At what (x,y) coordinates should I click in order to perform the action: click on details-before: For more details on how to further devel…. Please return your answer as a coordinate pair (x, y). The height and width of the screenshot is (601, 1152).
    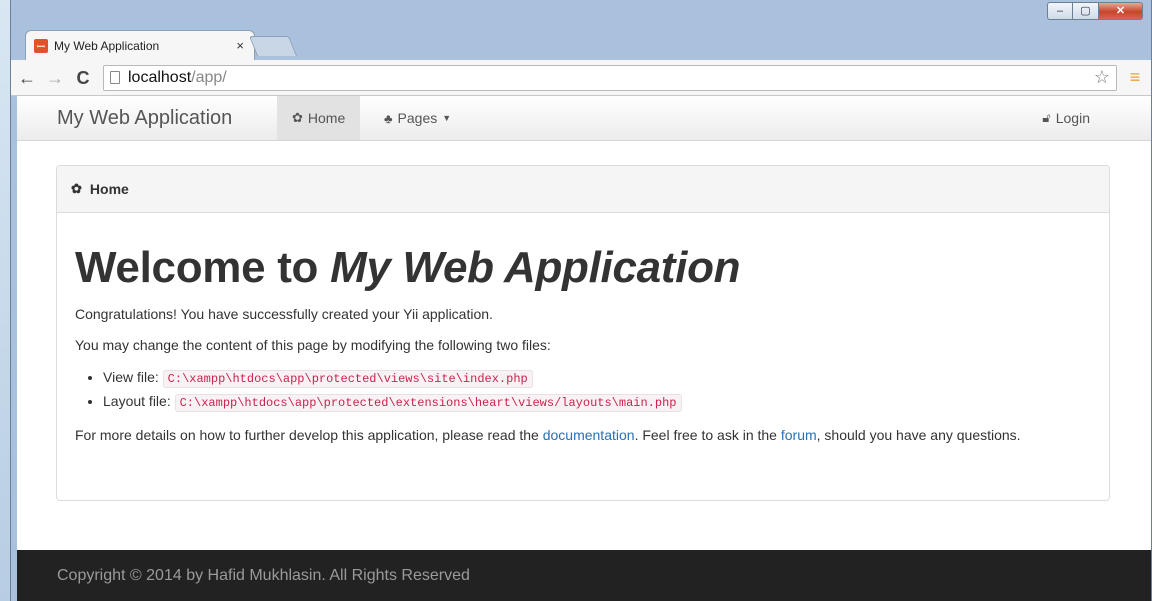
    Looking at the image, I should click on (309, 435).